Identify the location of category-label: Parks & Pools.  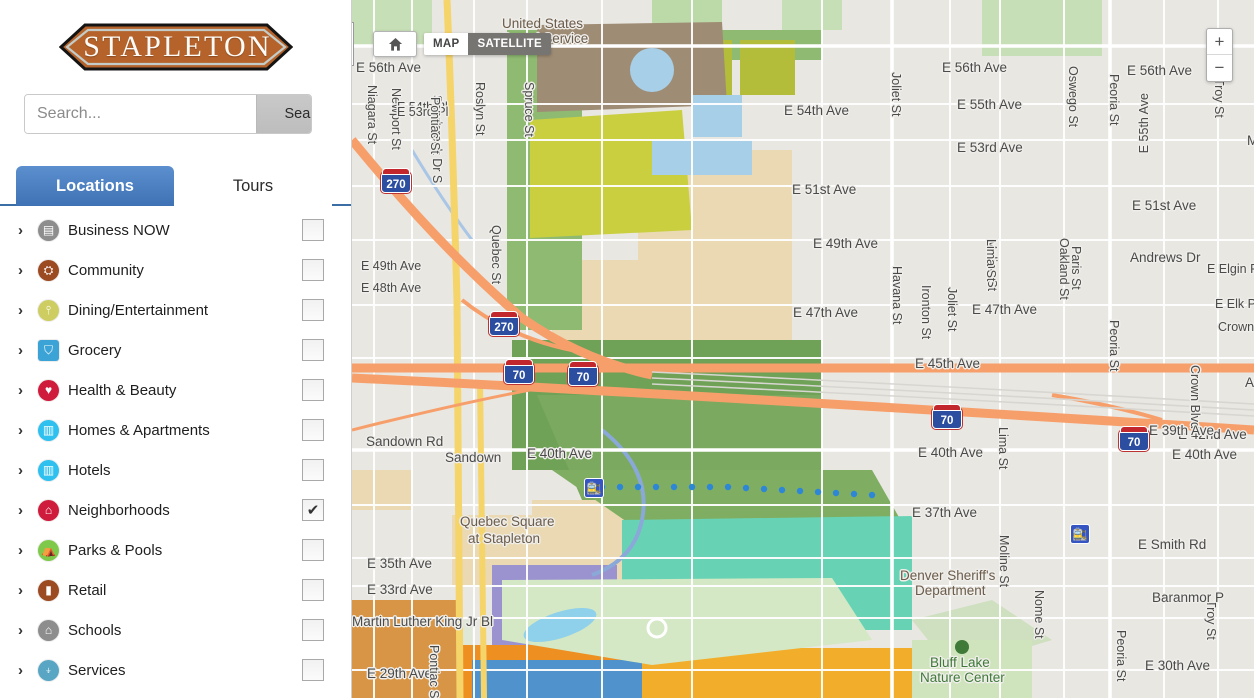
(115, 550).